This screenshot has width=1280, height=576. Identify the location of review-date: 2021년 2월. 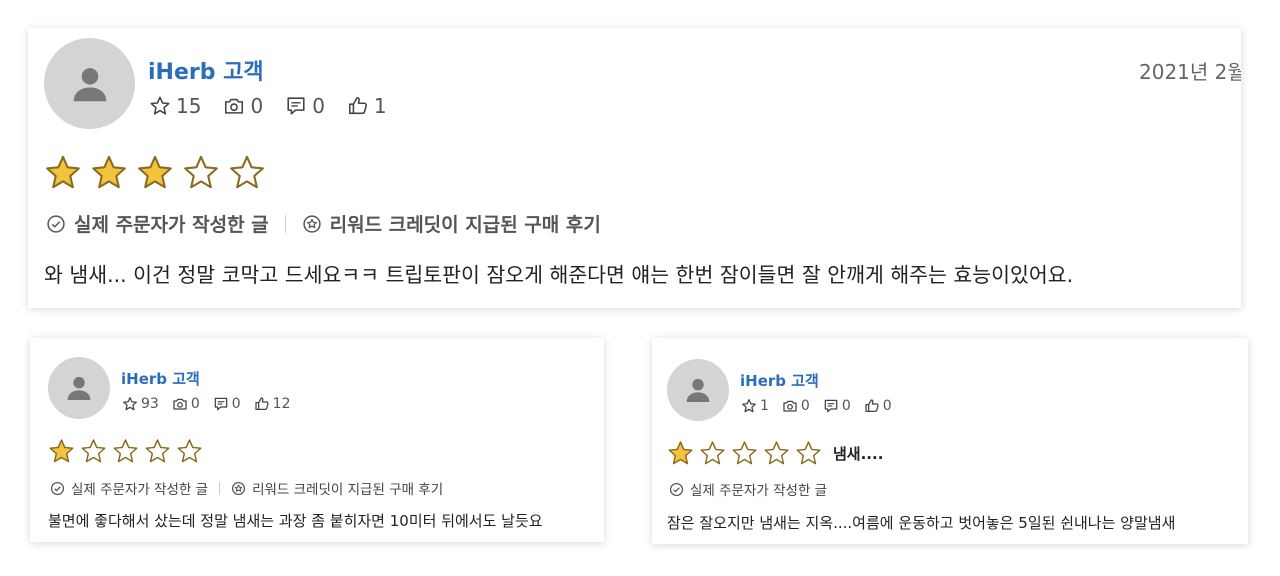
(1190, 72).